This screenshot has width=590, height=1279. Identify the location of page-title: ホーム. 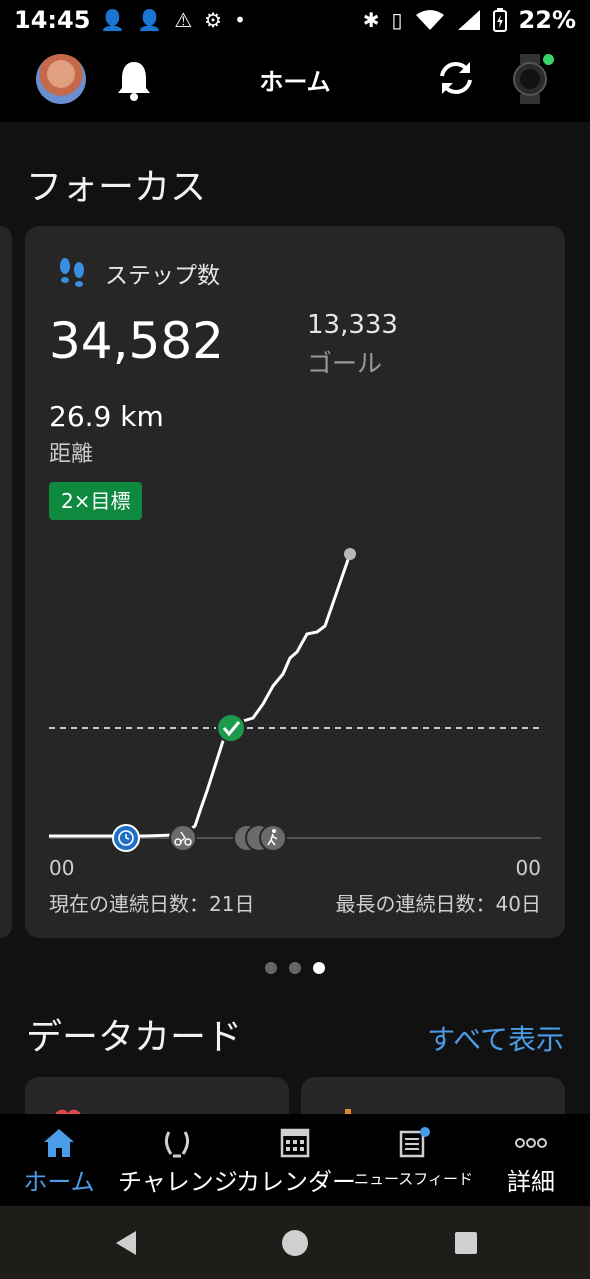
(295, 82).